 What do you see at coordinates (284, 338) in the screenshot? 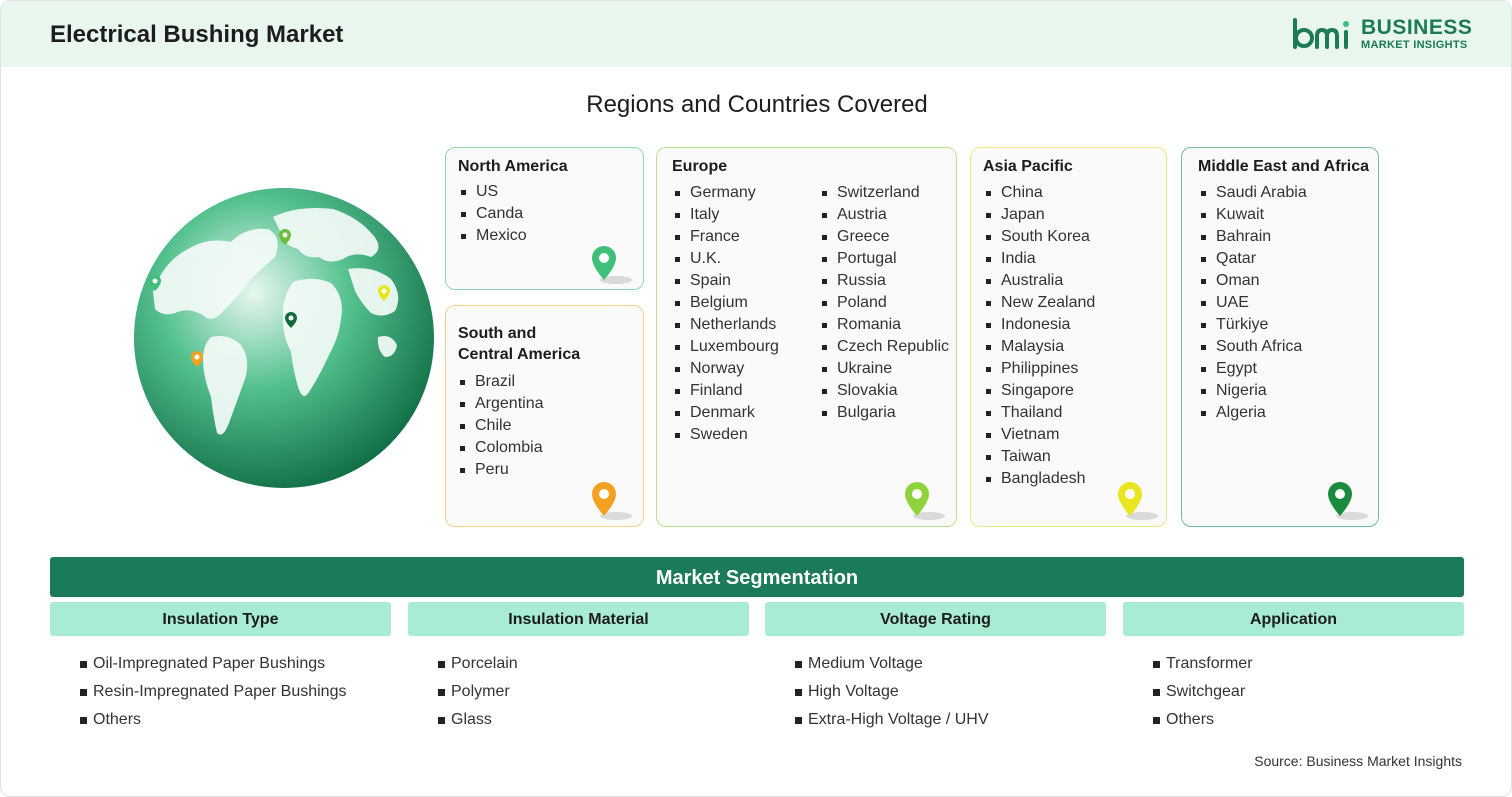
I see `globe-illustration` at bounding box center [284, 338].